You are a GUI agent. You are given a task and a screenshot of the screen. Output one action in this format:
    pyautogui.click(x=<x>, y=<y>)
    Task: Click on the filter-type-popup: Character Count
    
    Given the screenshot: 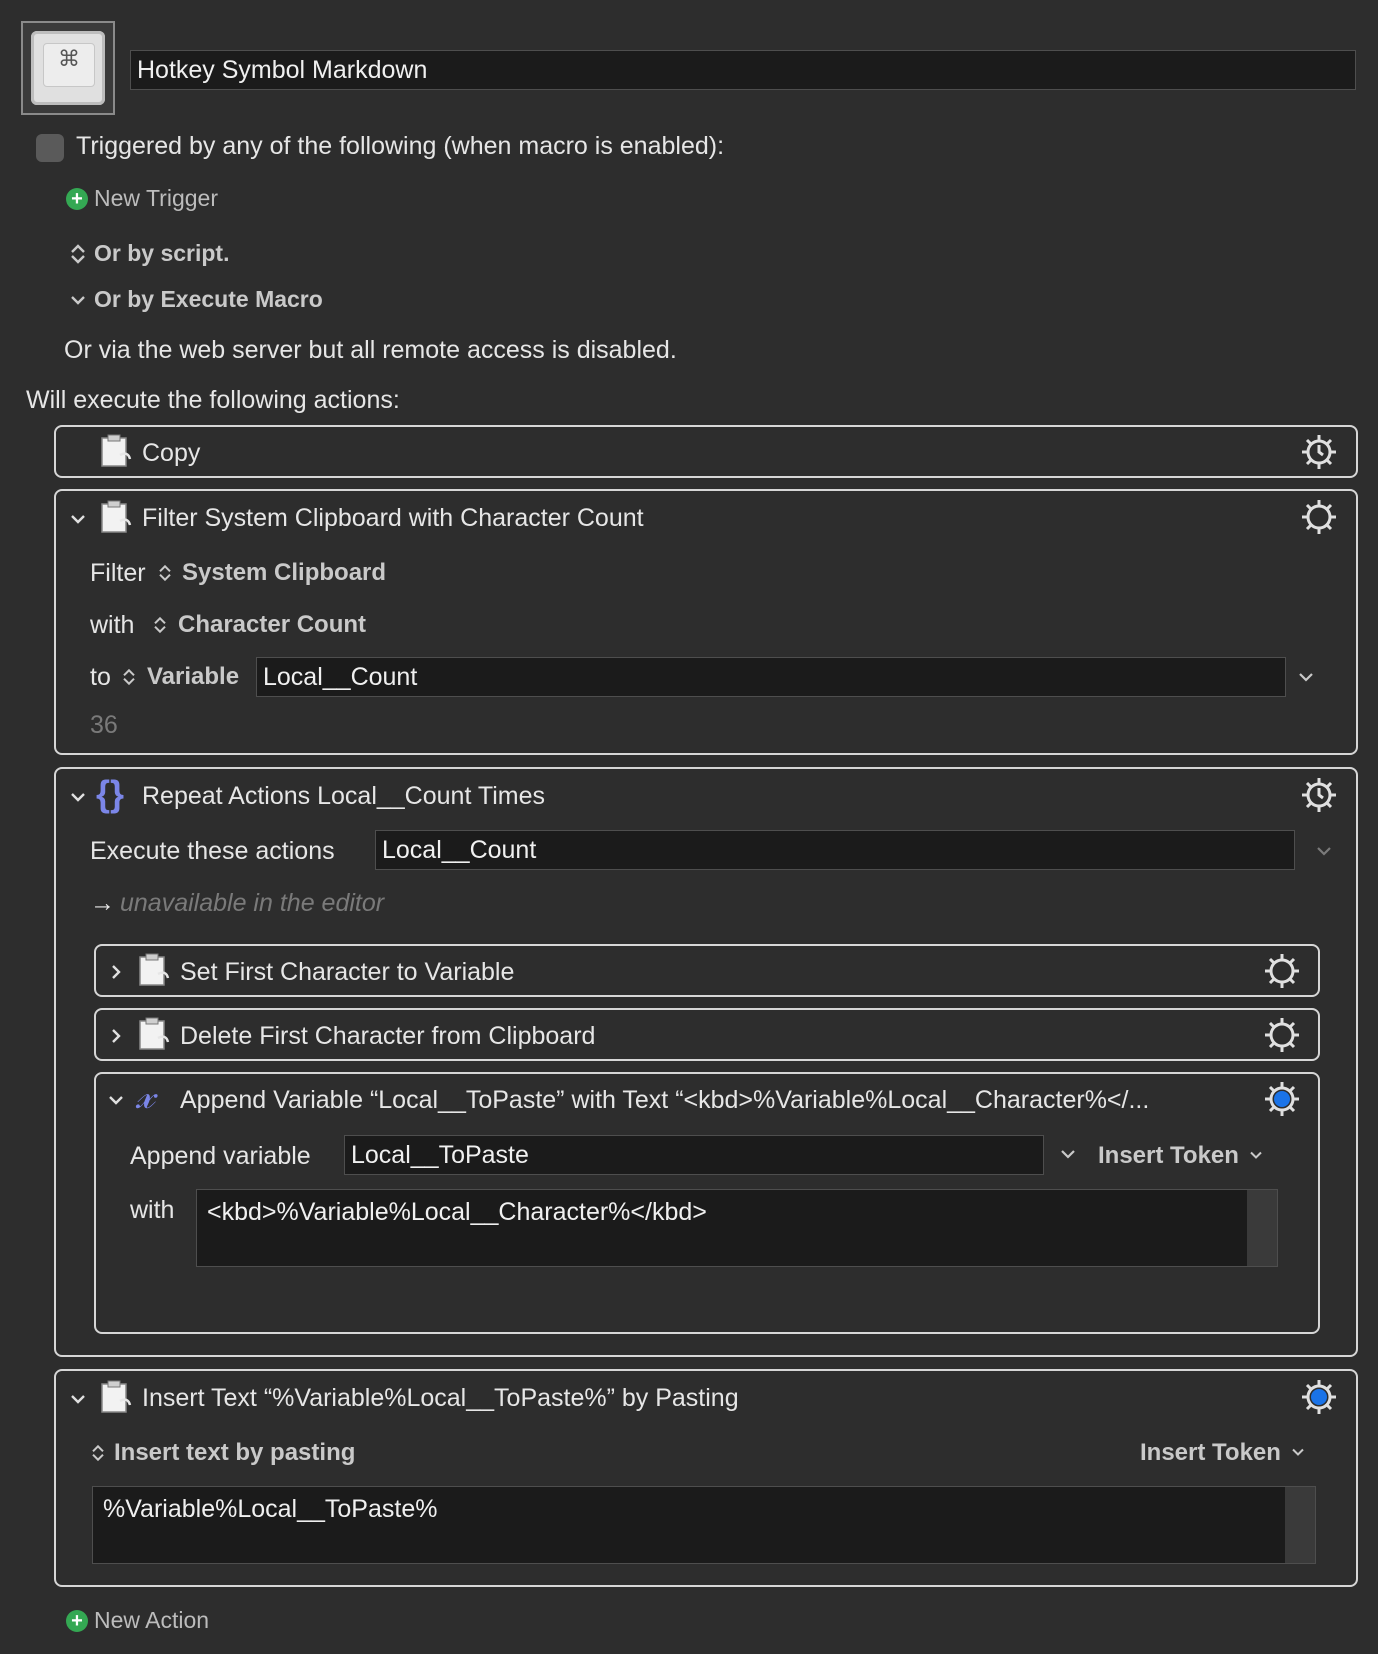 What is the action you would take?
    pyautogui.click(x=272, y=625)
    